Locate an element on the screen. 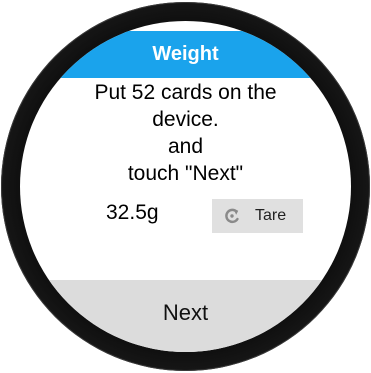 This screenshot has width=371, height=373. instruction-line: and is located at coordinates (185, 146).